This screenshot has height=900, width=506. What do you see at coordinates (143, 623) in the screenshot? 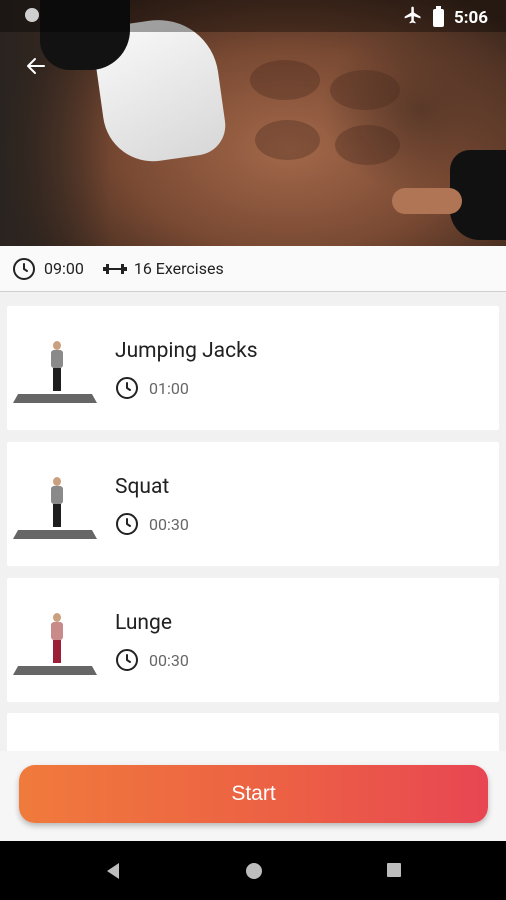
I see `exercise-name: Lunge` at bounding box center [143, 623].